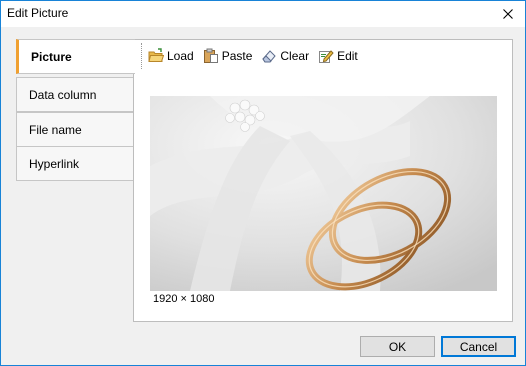 The height and width of the screenshot is (366, 526). I want to click on edit-pencil-icon, so click(326, 56).